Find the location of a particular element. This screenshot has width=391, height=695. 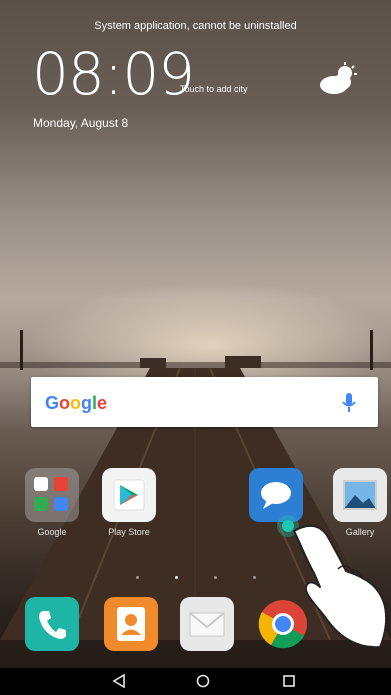

page-dot-active is located at coordinates (176, 577).